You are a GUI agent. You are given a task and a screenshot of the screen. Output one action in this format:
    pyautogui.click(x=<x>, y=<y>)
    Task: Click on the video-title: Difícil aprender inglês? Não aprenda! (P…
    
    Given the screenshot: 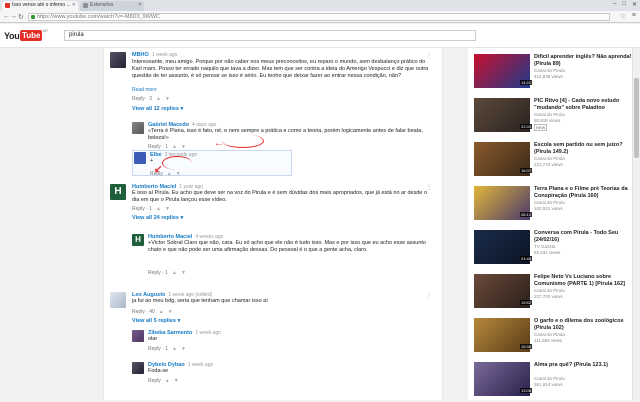 What is the action you would take?
    pyautogui.click(x=584, y=60)
    